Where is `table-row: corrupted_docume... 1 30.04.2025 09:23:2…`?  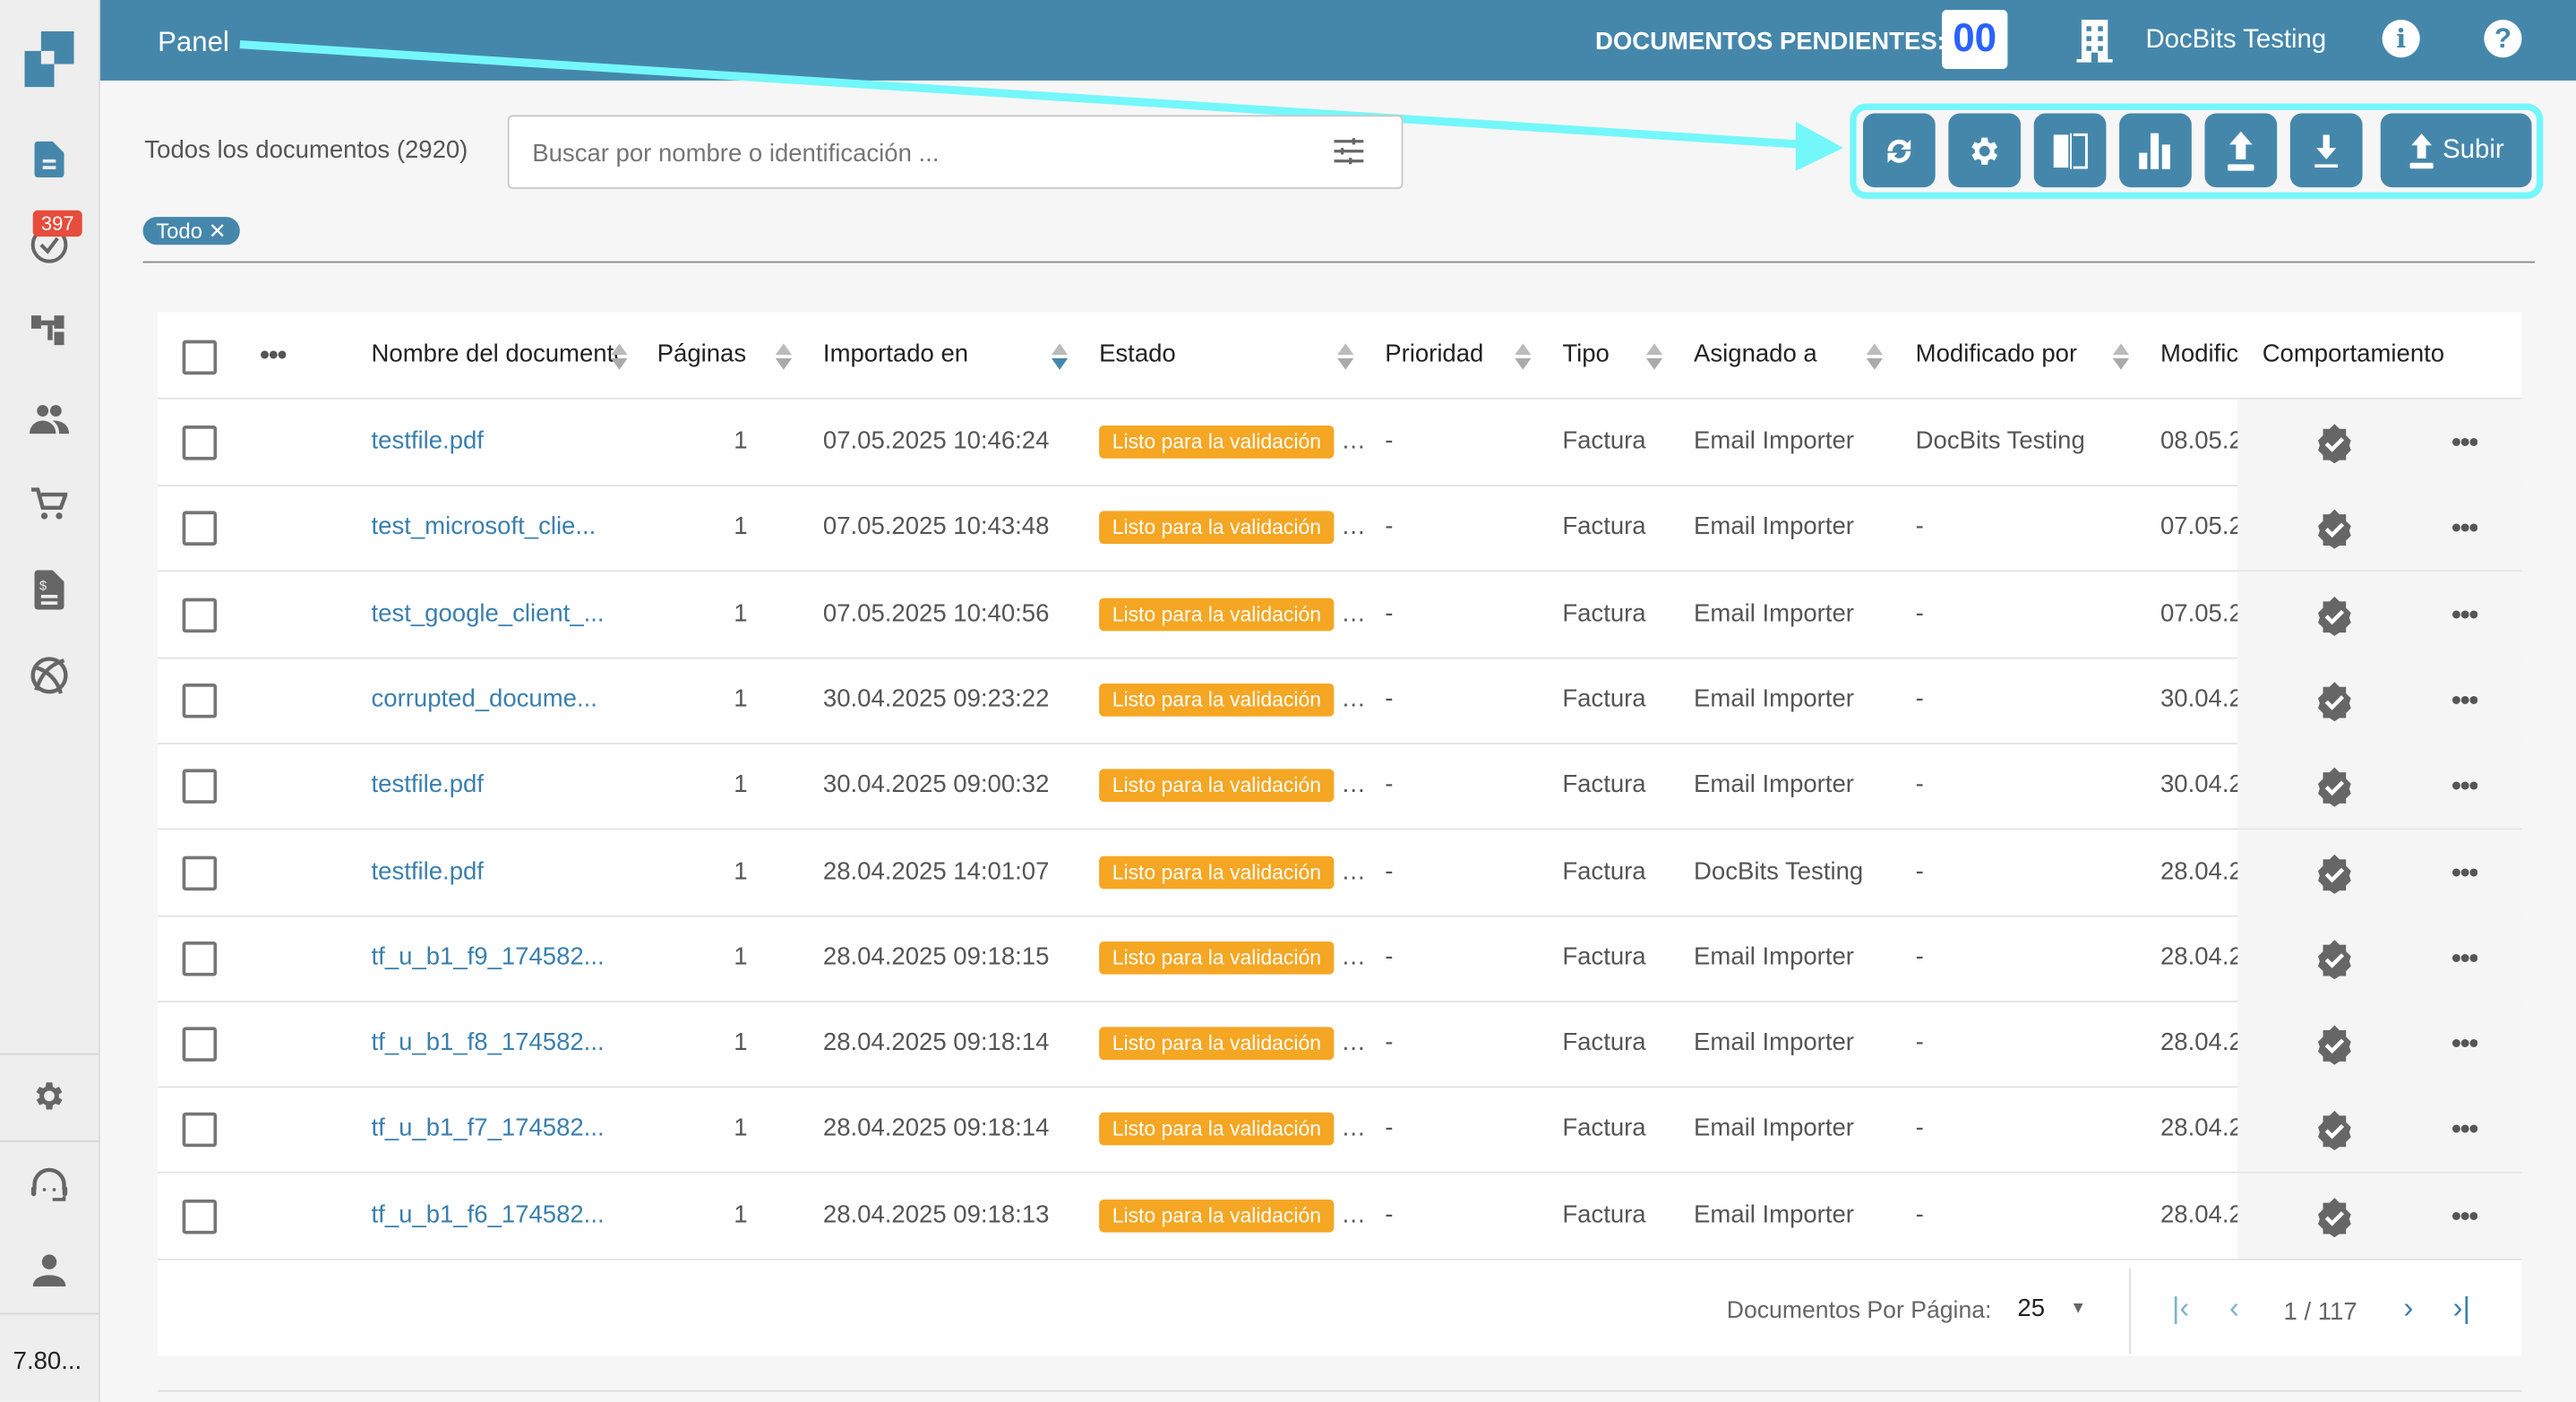 table-row: corrupted_docume... 1 30.04.2025 09:23:2… is located at coordinates (1340, 700).